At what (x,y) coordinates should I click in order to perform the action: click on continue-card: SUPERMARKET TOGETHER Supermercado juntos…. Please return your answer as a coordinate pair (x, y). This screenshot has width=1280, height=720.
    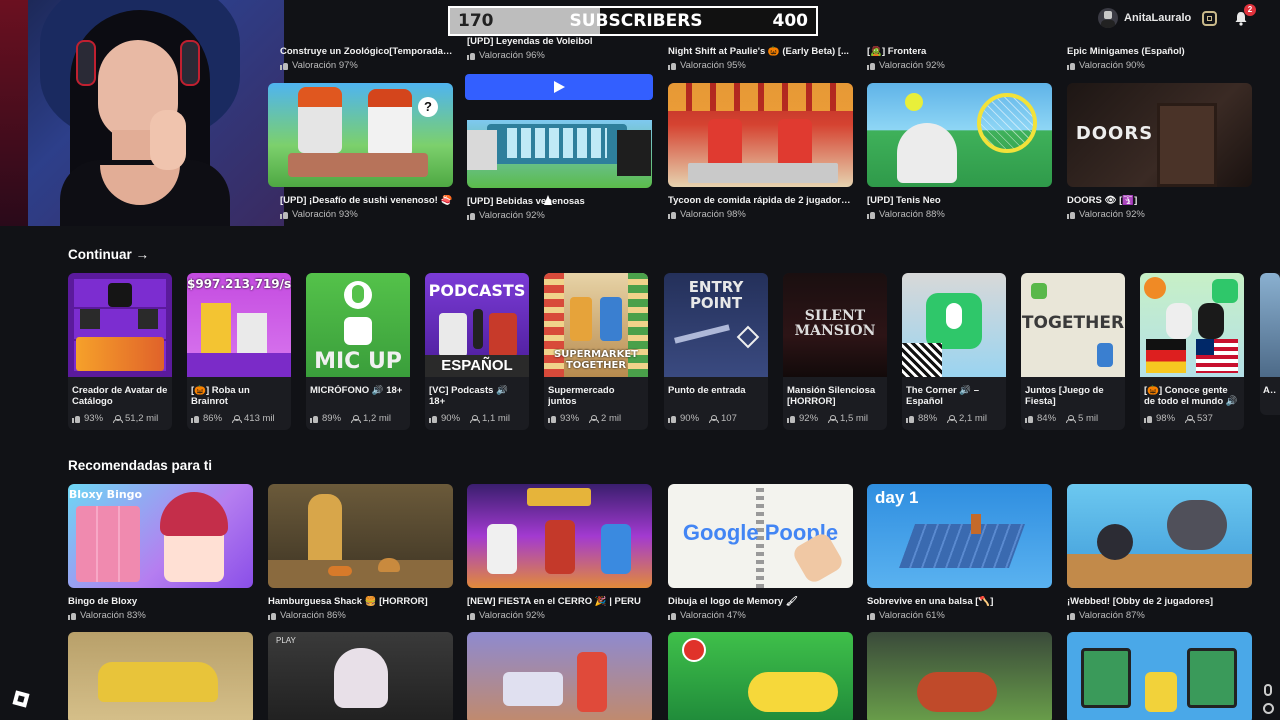
    Looking at the image, I should click on (596, 351).